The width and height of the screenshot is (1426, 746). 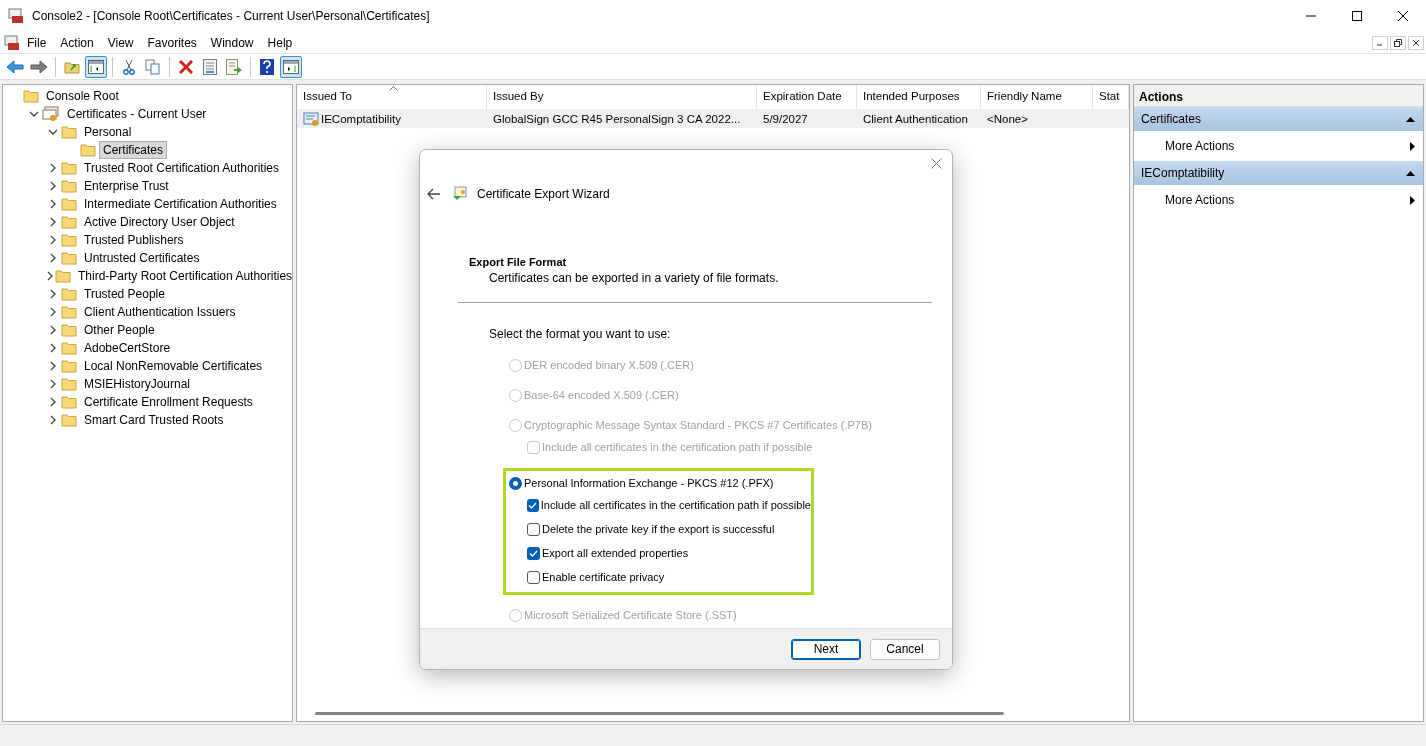 What do you see at coordinates (232, 42) in the screenshot?
I see `menu-item: Window` at bounding box center [232, 42].